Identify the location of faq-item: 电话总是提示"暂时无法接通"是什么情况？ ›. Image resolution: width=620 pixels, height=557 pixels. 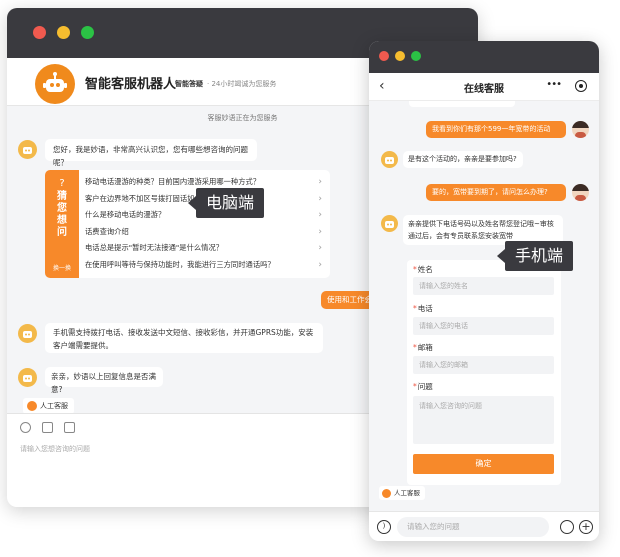
(205, 248).